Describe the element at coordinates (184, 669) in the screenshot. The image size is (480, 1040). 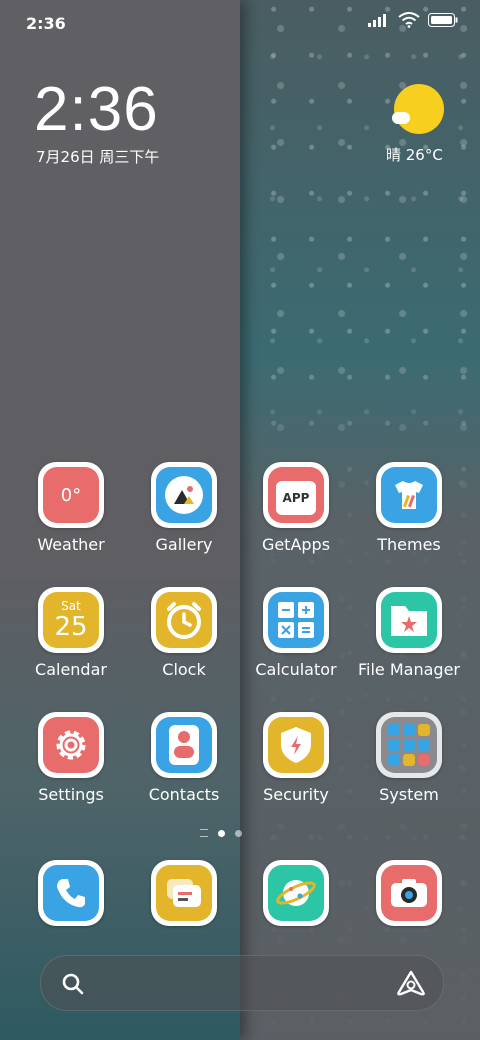
I see `app-label: Clock` at that location.